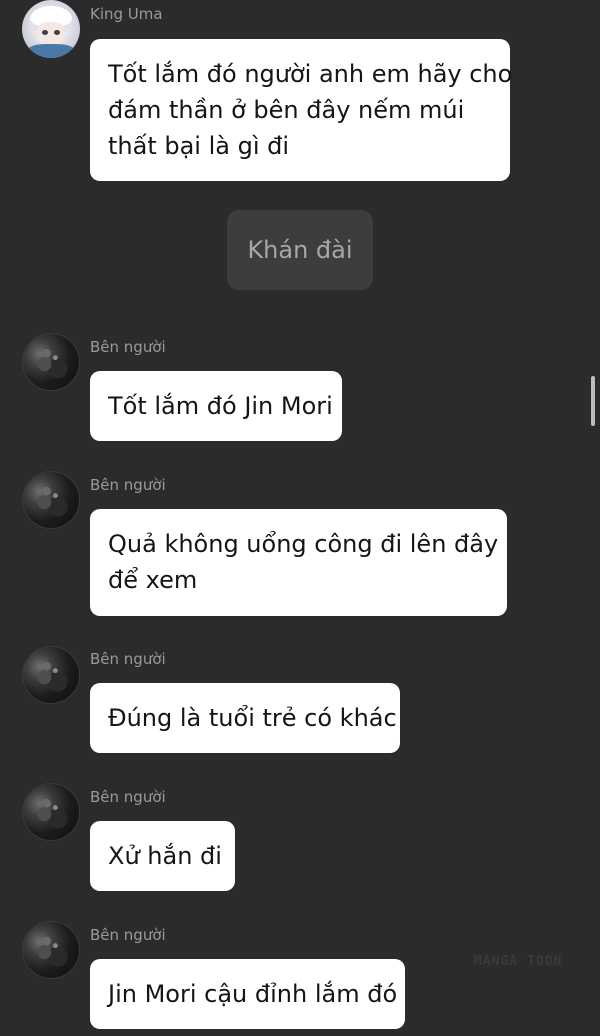 This screenshot has height=1036, width=600. I want to click on king-uma-avatar, so click(51, 29).